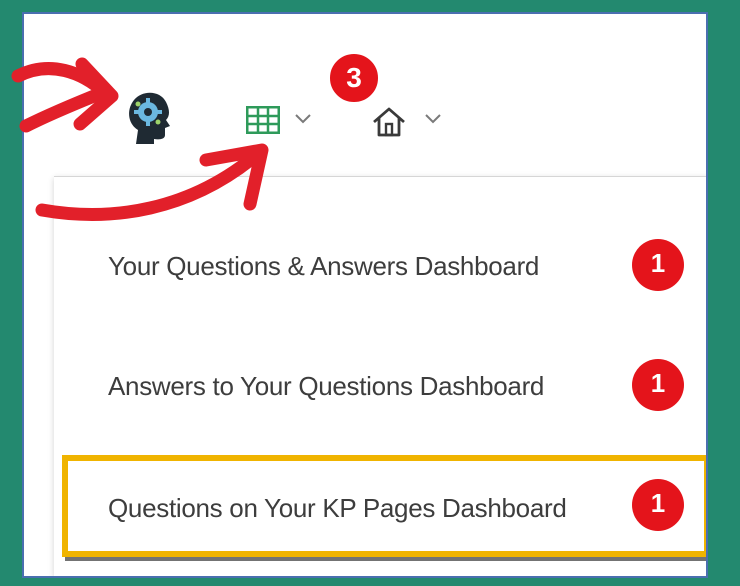 The height and width of the screenshot is (586, 740). I want to click on home-icon, so click(389, 122).